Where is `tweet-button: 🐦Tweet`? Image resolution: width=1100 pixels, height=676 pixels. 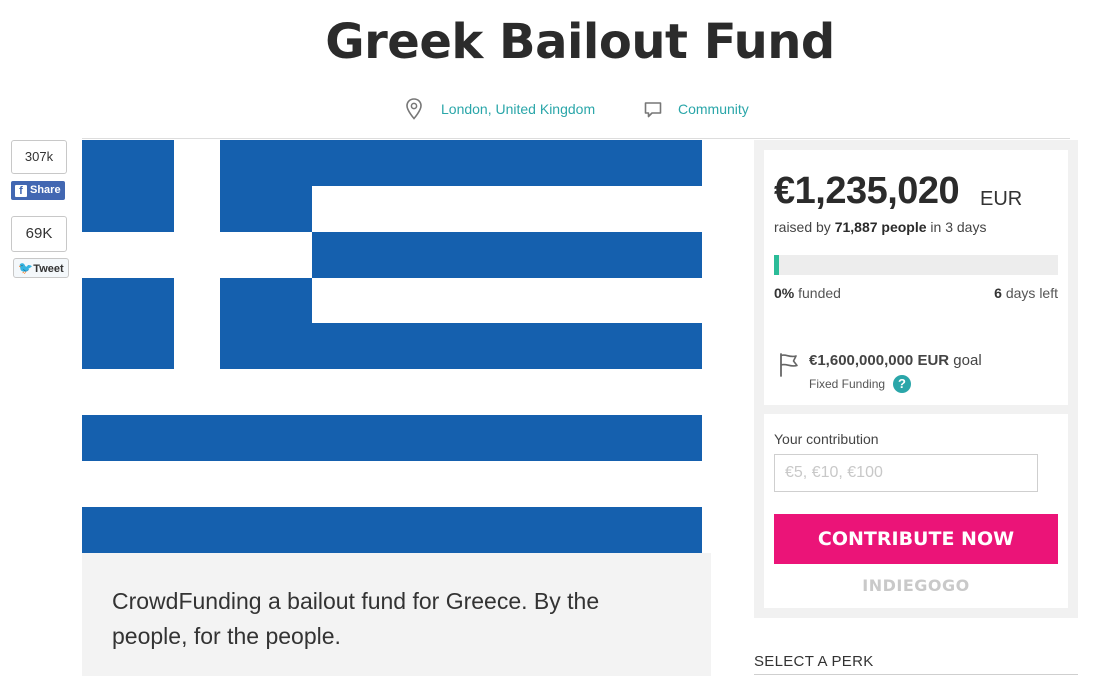 tweet-button: 🐦Tweet is located at coordinates (41, 268).